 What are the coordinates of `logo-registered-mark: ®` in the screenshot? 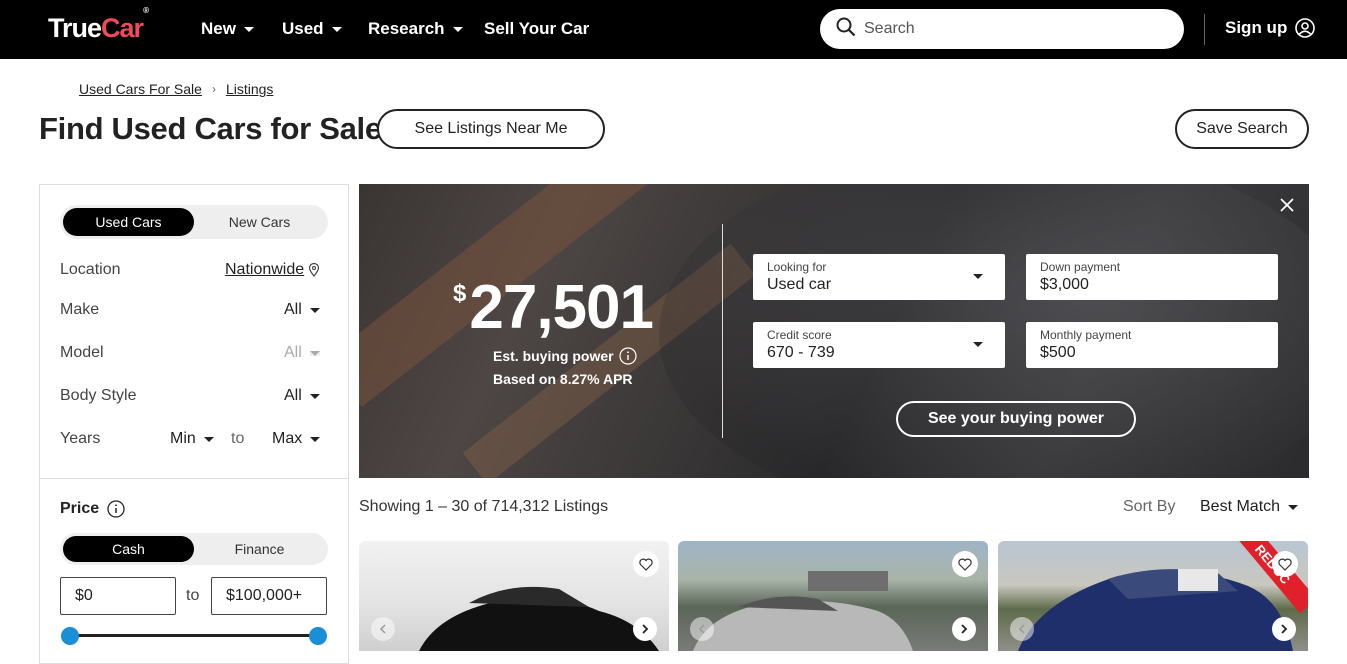 It's located at (146, 10).